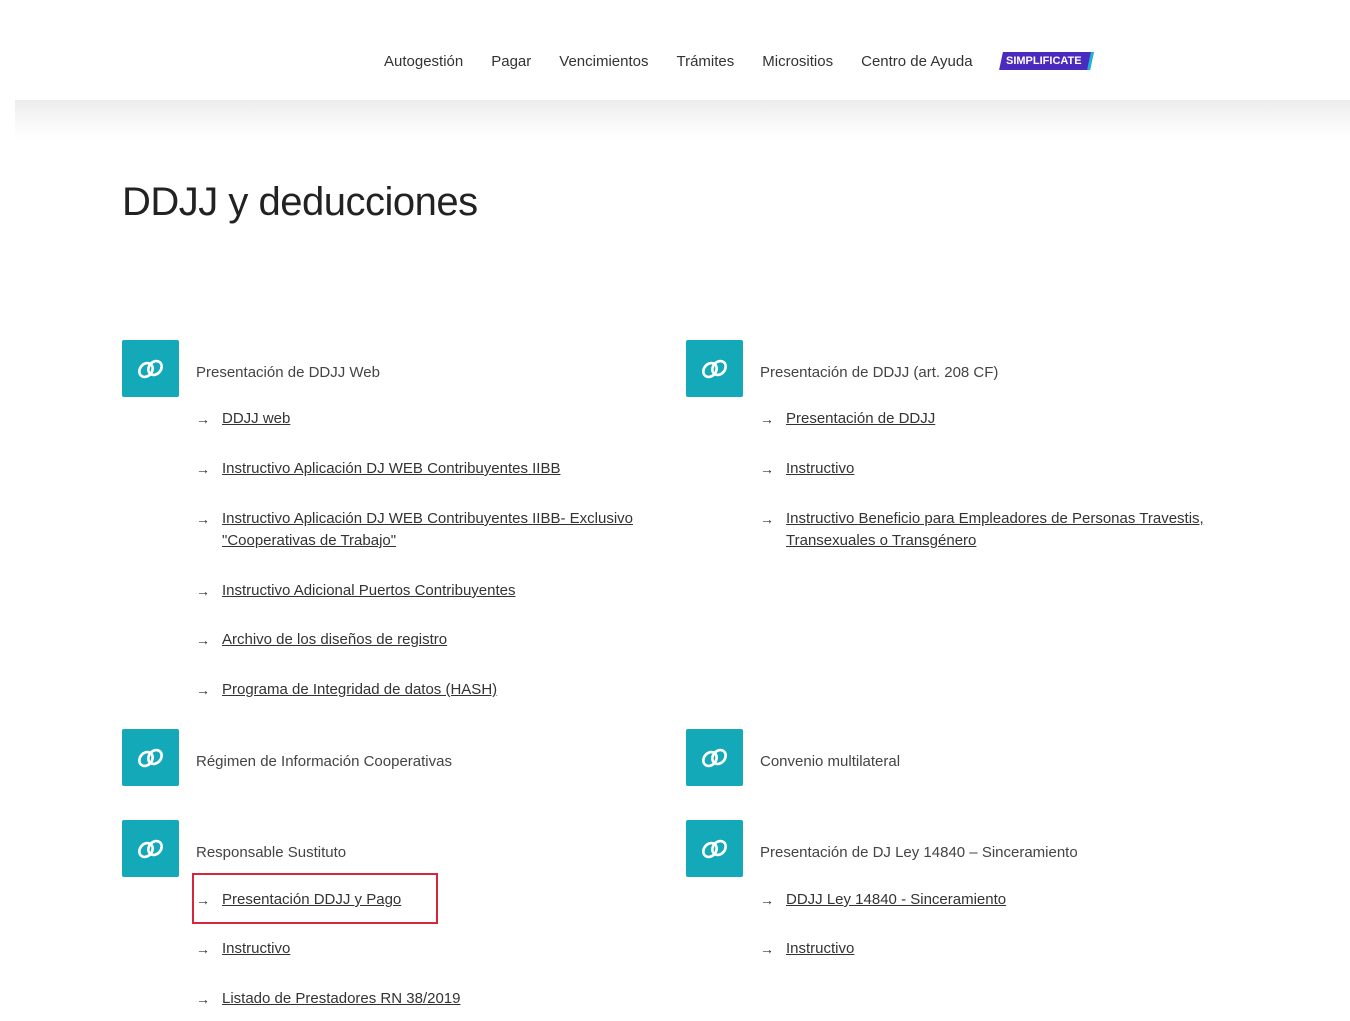 This screenshot has width=1350, height=1021. I want to click on link-ddjj-ley-14840-sinceramiento: DDJJ Ley 14840 - Sinceramiento, so click(896, 900).